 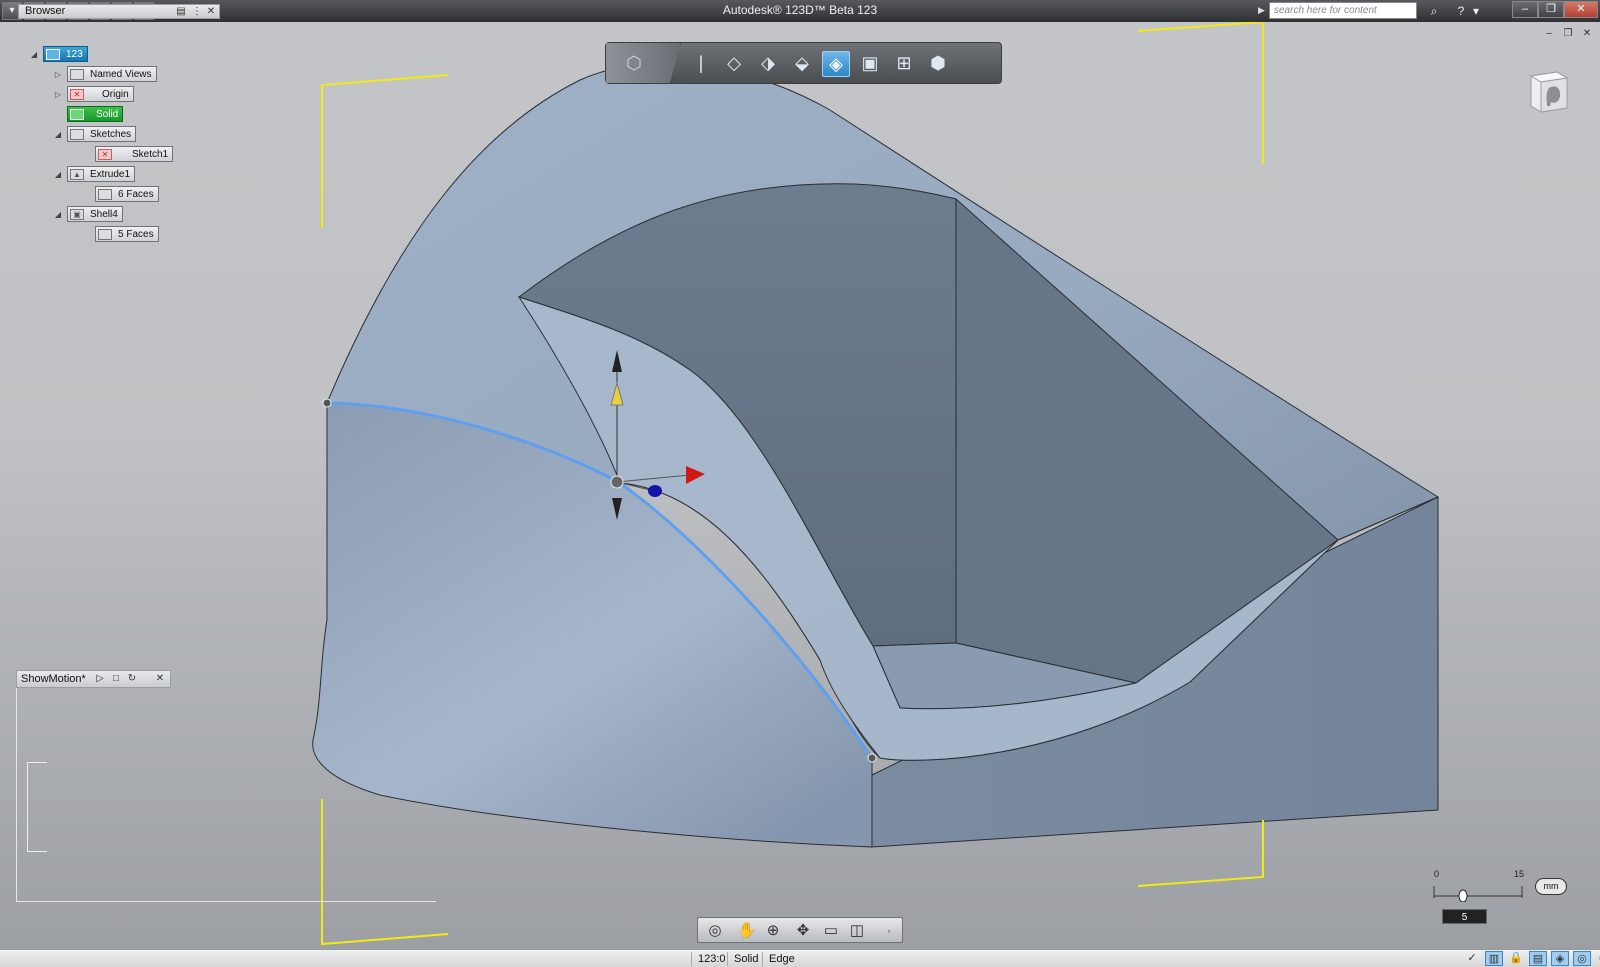 What do you see at coordinates (1263, 10) in the screenshot?
I see `search-expand-icon: ▶` at bounding box center [1263, 10].